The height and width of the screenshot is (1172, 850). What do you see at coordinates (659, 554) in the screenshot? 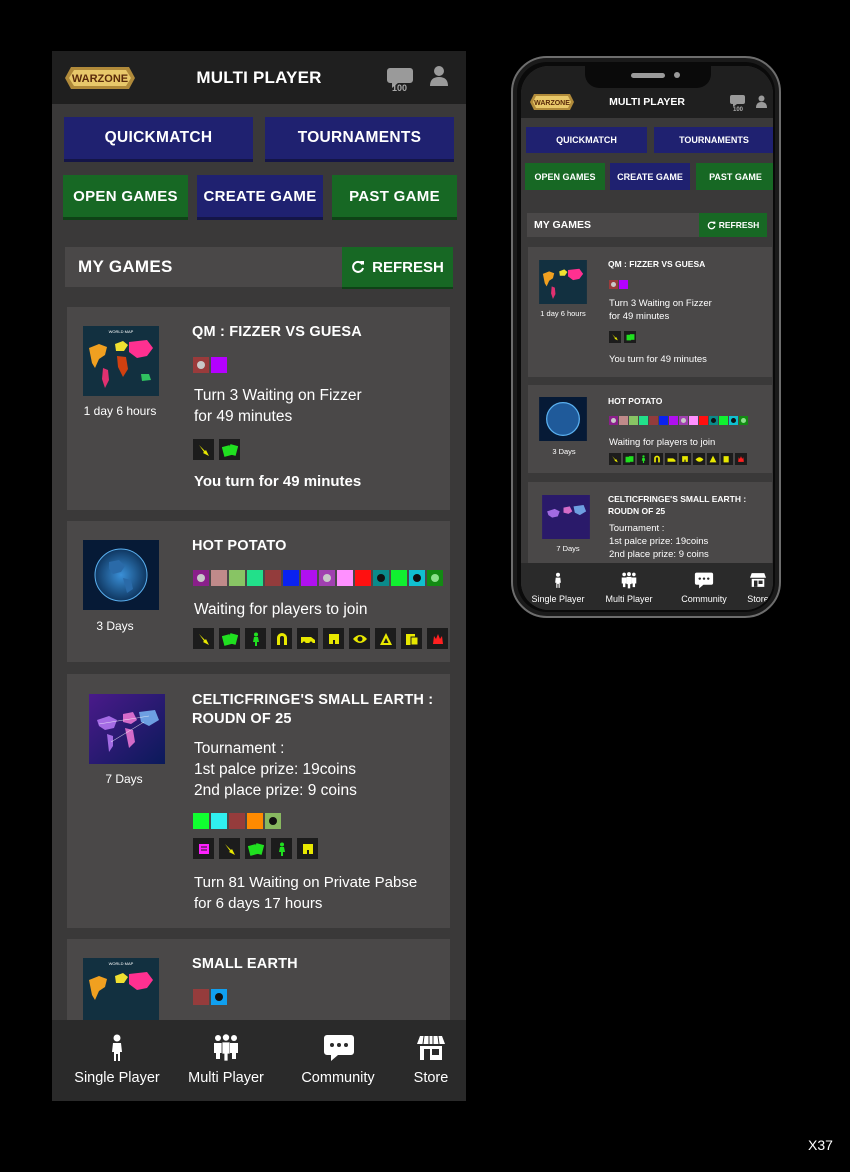
I see `second-prize: 2nd place prize: 9 coins` at bounding box center [659, 554].